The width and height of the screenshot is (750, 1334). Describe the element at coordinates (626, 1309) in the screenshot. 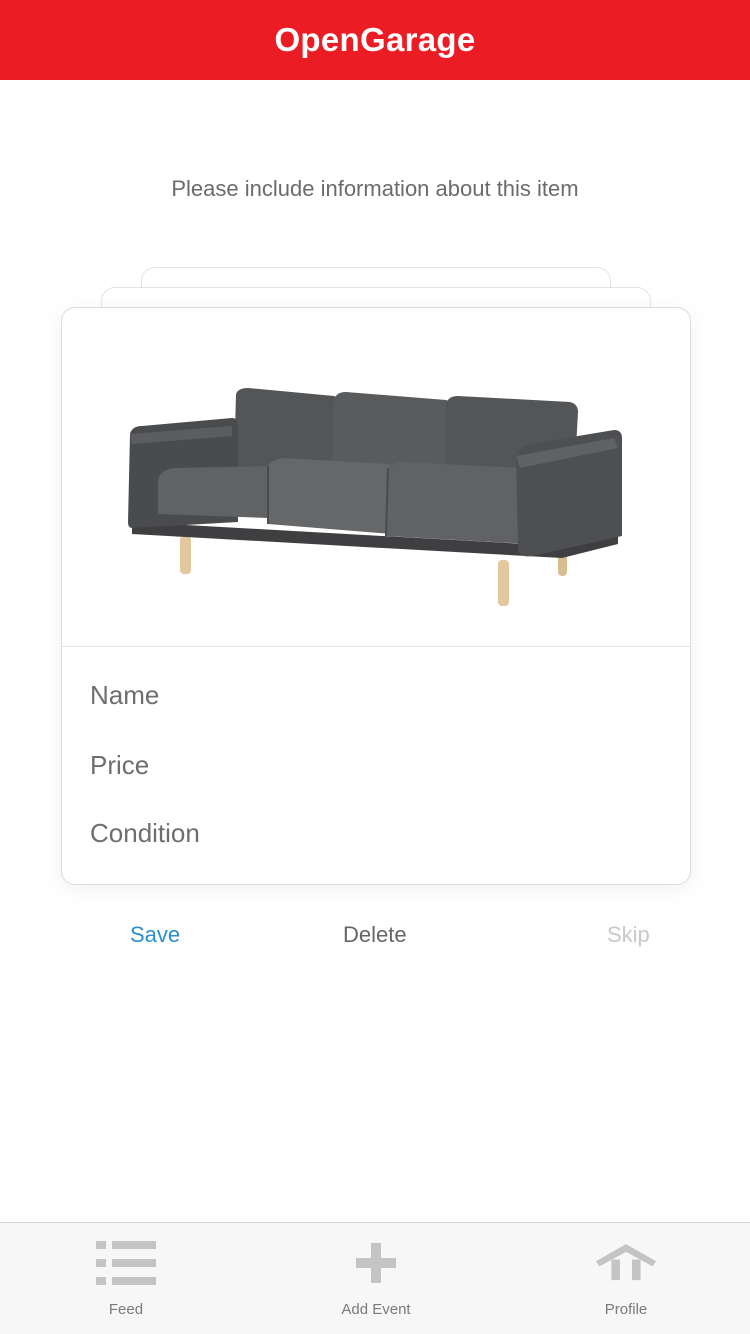

I see `tab-profile-label: Profile` at that location.